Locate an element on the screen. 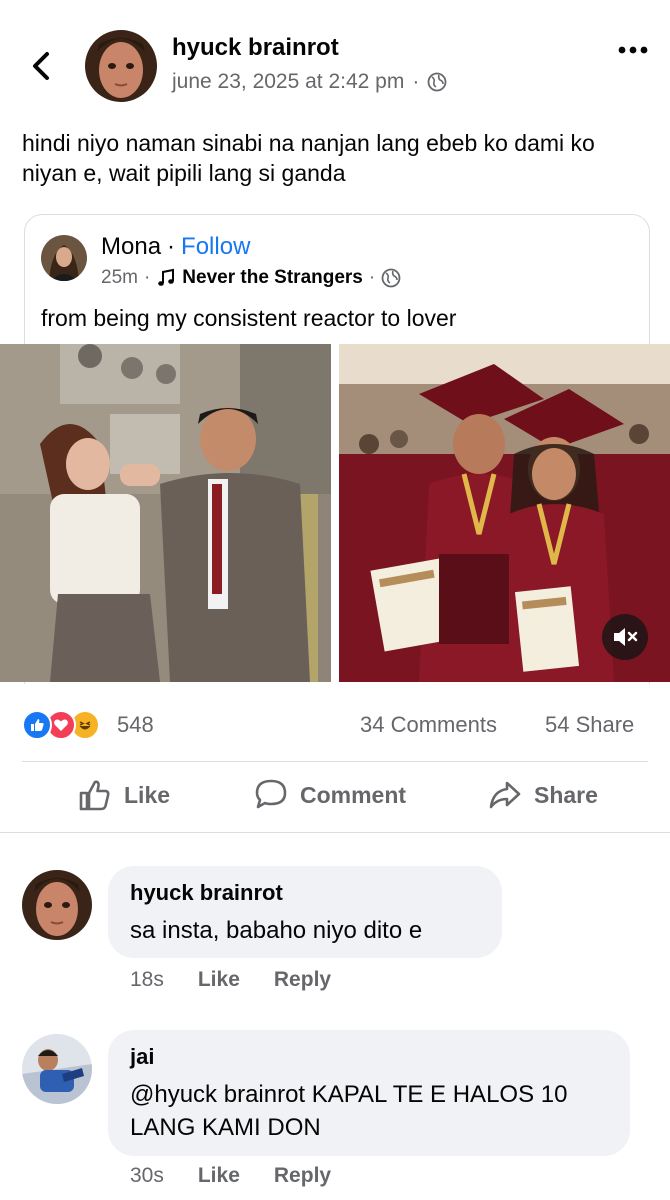 The height and width of the screenshot is (1200, 670). author-avatar is located at coordinates (121, 66).